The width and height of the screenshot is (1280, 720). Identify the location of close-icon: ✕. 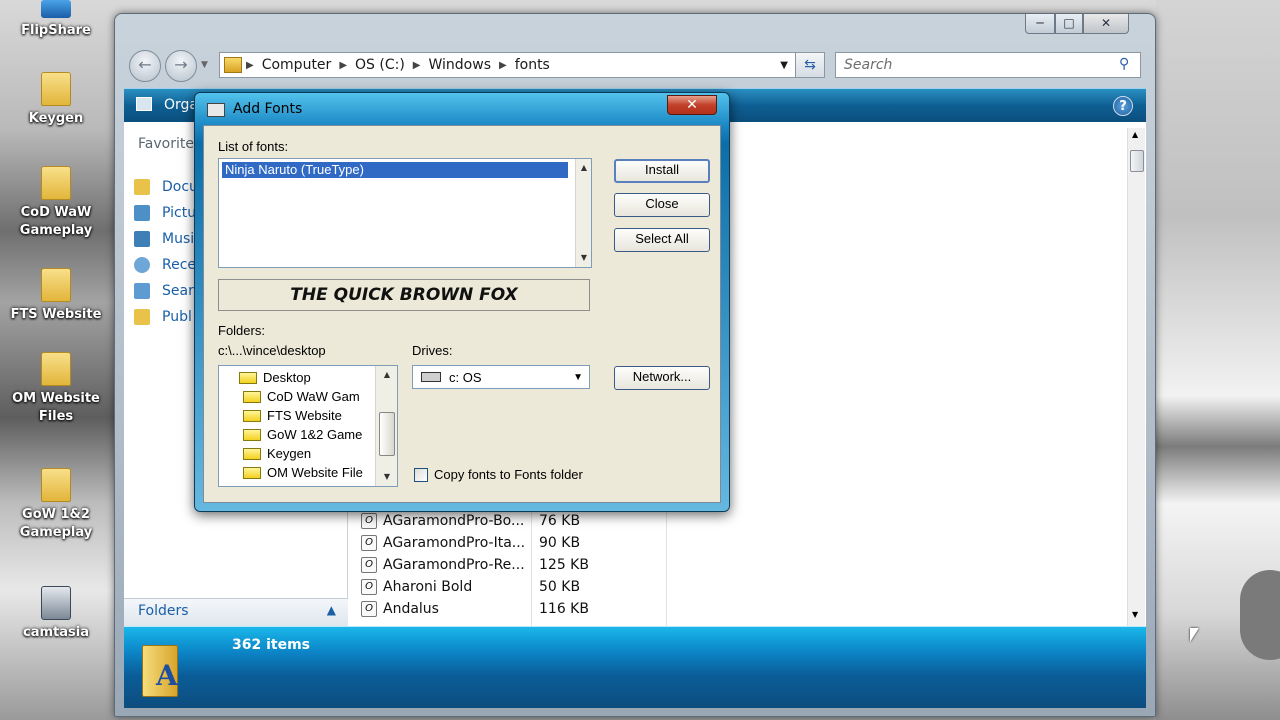
(692, 105).